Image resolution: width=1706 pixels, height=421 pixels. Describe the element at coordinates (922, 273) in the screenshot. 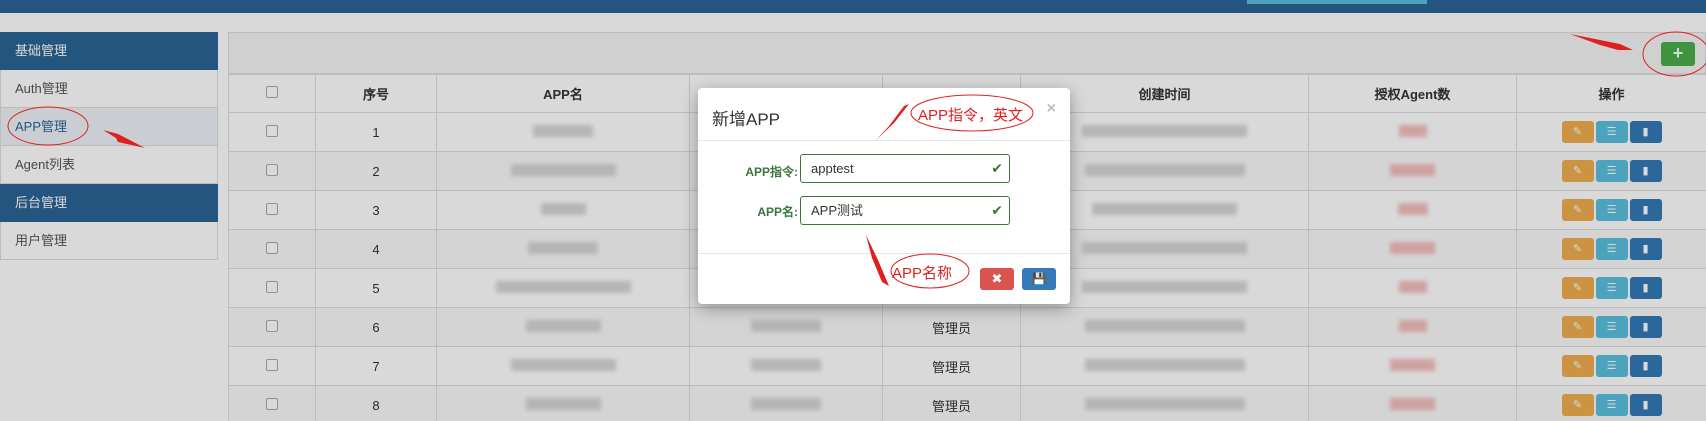

I see `annotation-name-note: APP名称` at that location.